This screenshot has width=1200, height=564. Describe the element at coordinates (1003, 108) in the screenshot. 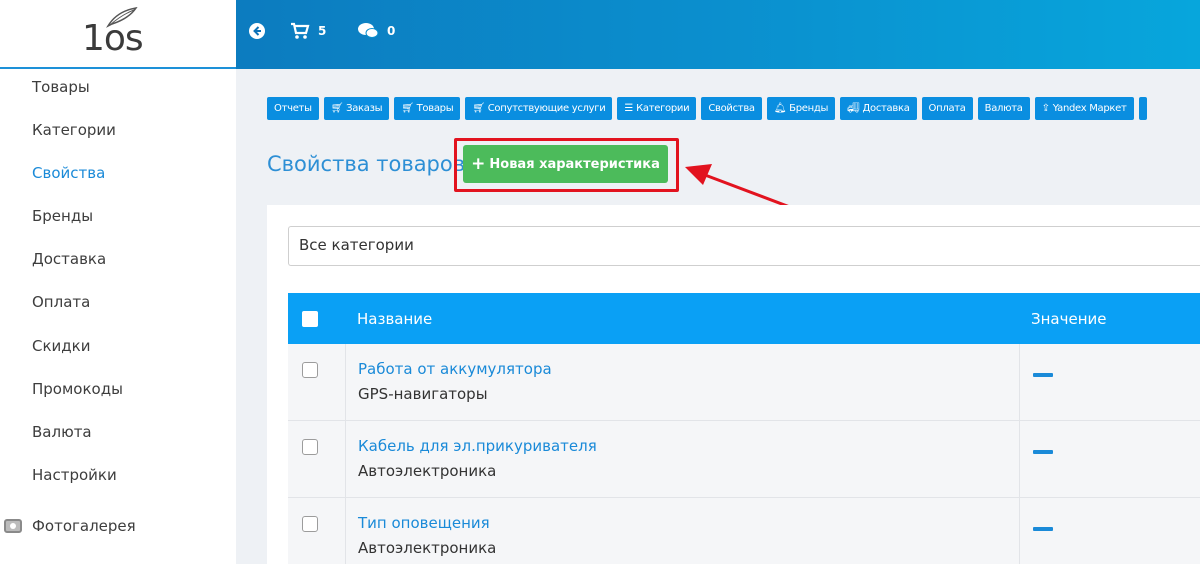

I see `nav-currency-button: Валюта` at that location.